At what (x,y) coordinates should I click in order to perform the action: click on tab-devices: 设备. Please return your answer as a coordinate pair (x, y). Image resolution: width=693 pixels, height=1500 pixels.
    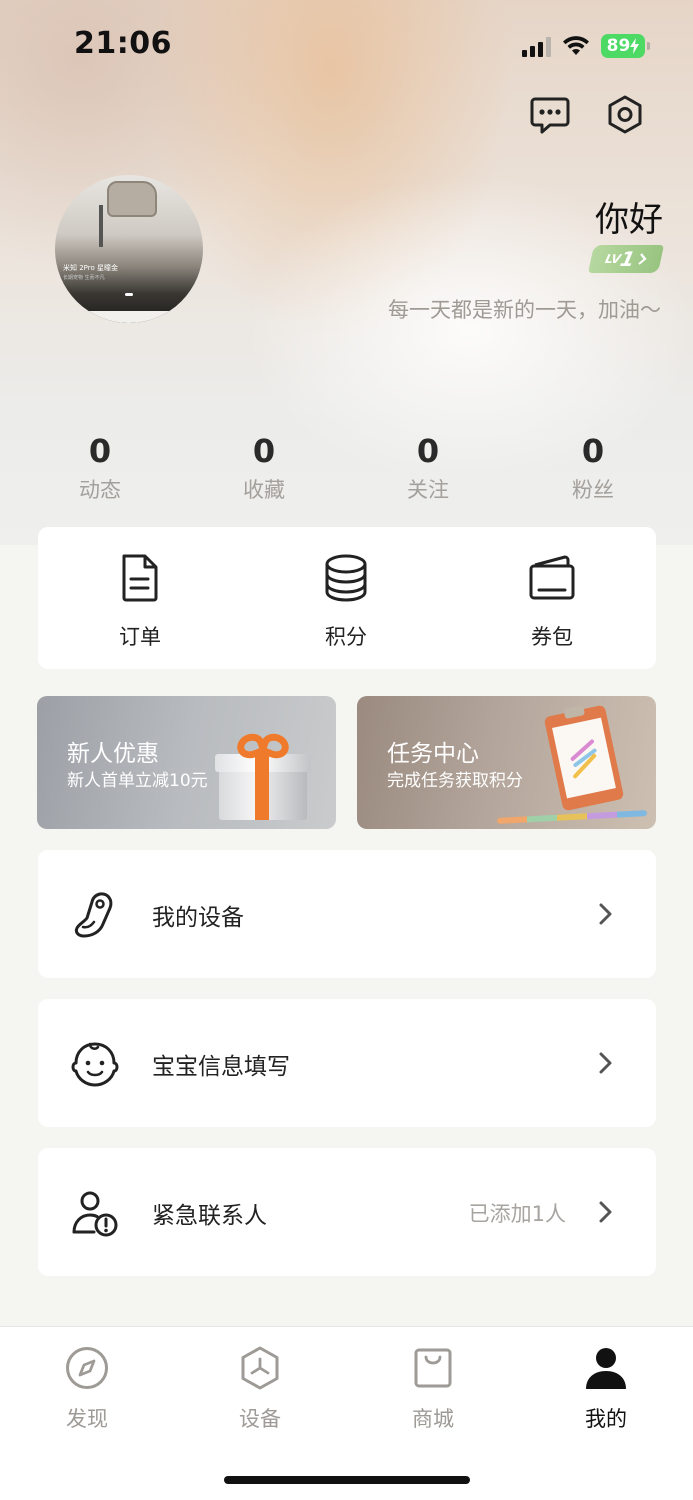
    Looking at the image, I should click on (260, 1389).